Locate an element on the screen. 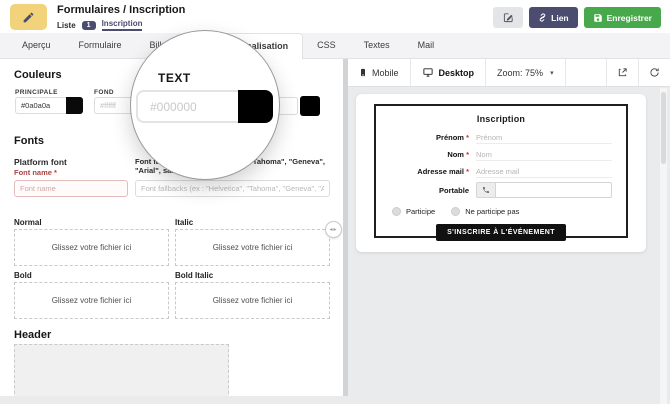  phone-prefix-box is located at coordinates (485, 190).